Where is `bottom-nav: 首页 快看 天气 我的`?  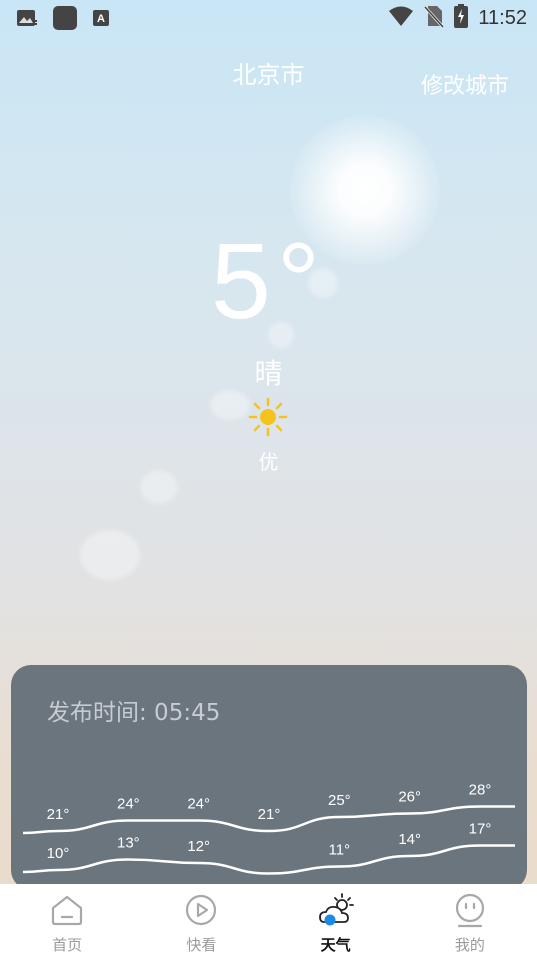
bottom-nav: 首页 快看 天气 我的 is located at coordinates (268, 921).